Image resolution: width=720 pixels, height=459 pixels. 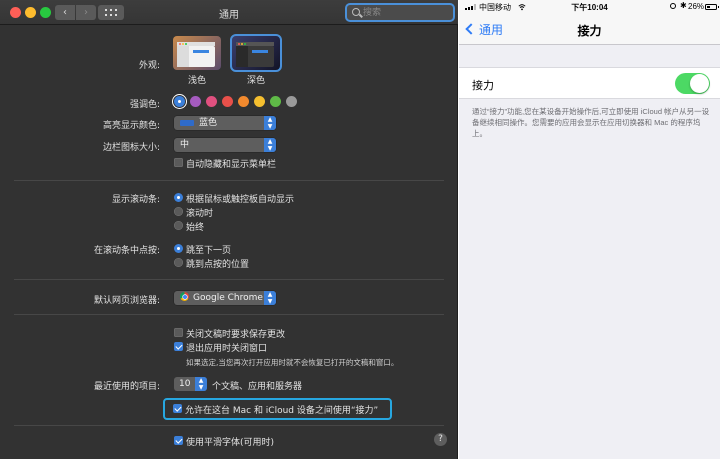 What do you see at coordinates (257, 387) in the screenshot?
I see `recent-items-suffix: 个文稿、应用和服务器` at bounding box center [257, 387].